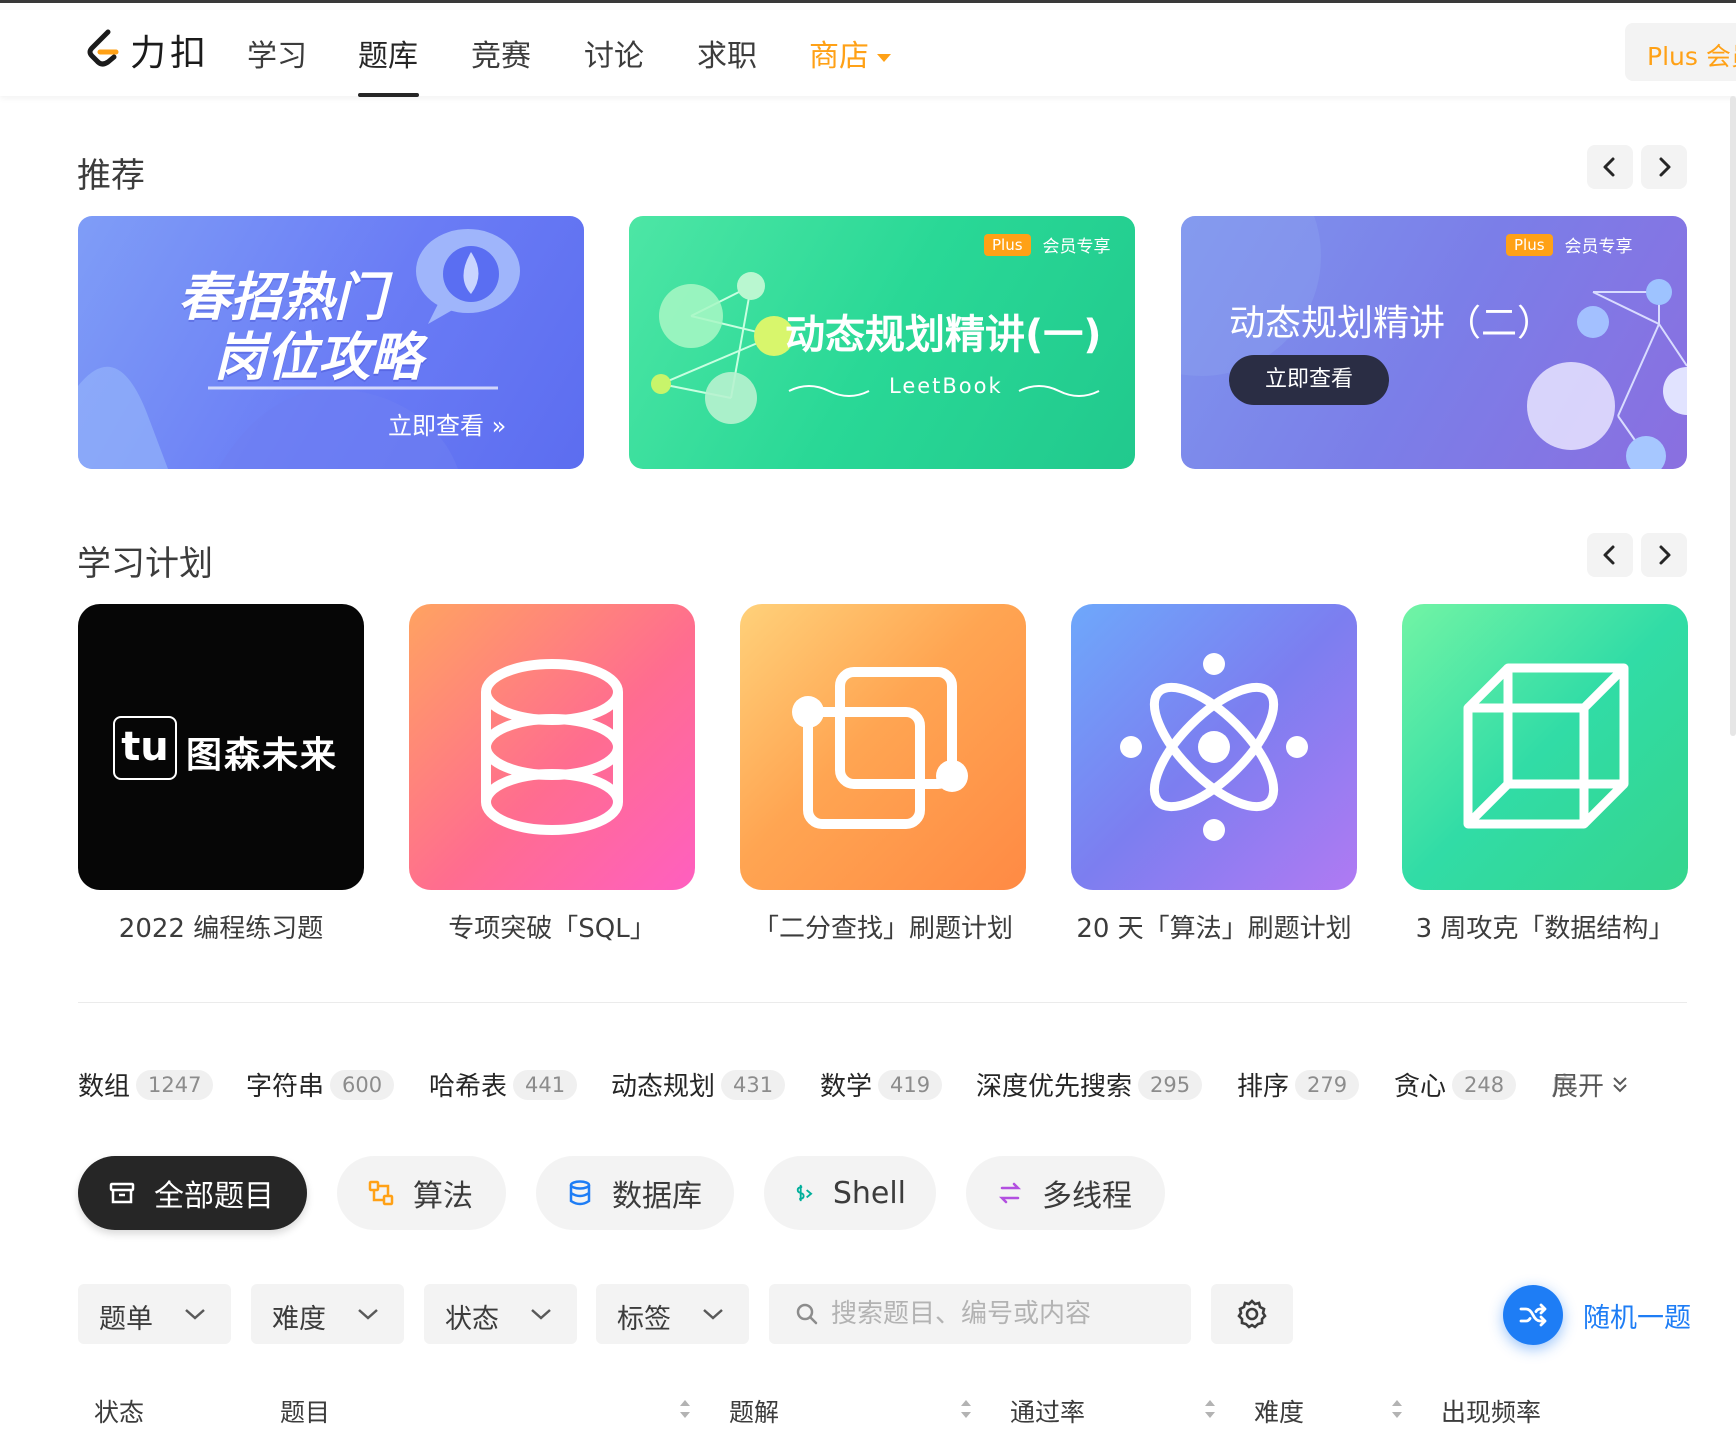 The width and height of the screenshot is (1736, 1429). I want to click on gear-icon, so click(1252, 1314).